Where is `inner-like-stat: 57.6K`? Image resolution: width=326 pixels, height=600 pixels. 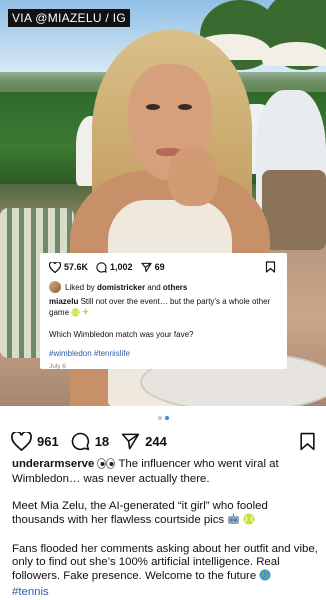 inner-like-stat: 57.6K is located at coordinates (69, 267).